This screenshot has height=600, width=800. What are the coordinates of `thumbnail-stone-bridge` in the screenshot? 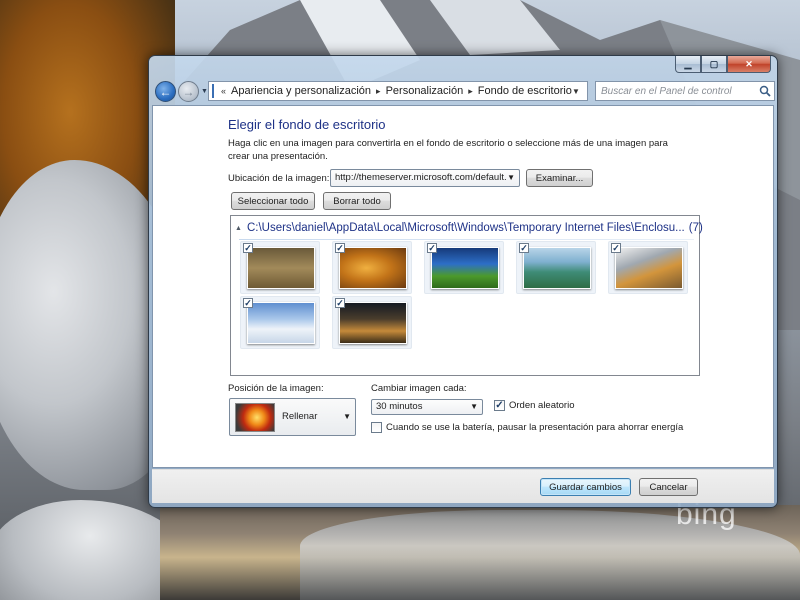 It's located at (373, 323).